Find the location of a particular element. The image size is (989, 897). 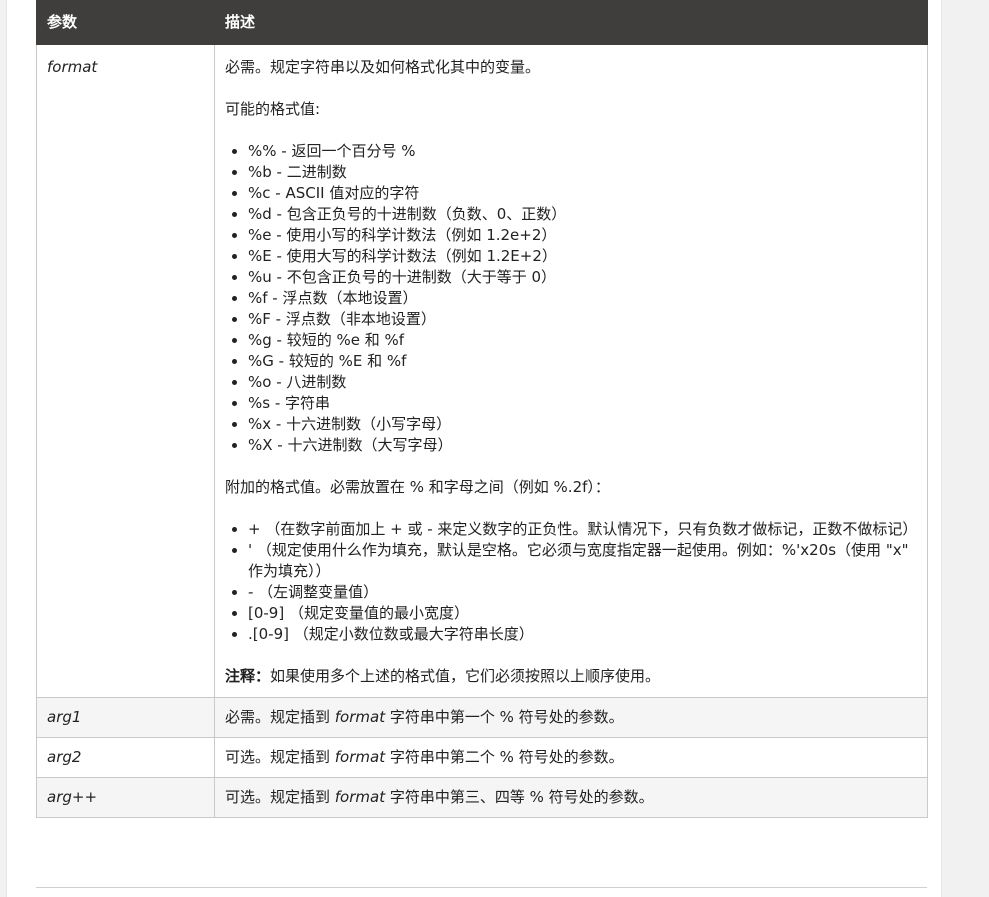

list-item: %c - ASCII 值对应的字符 is located at coordinates (574, 193).